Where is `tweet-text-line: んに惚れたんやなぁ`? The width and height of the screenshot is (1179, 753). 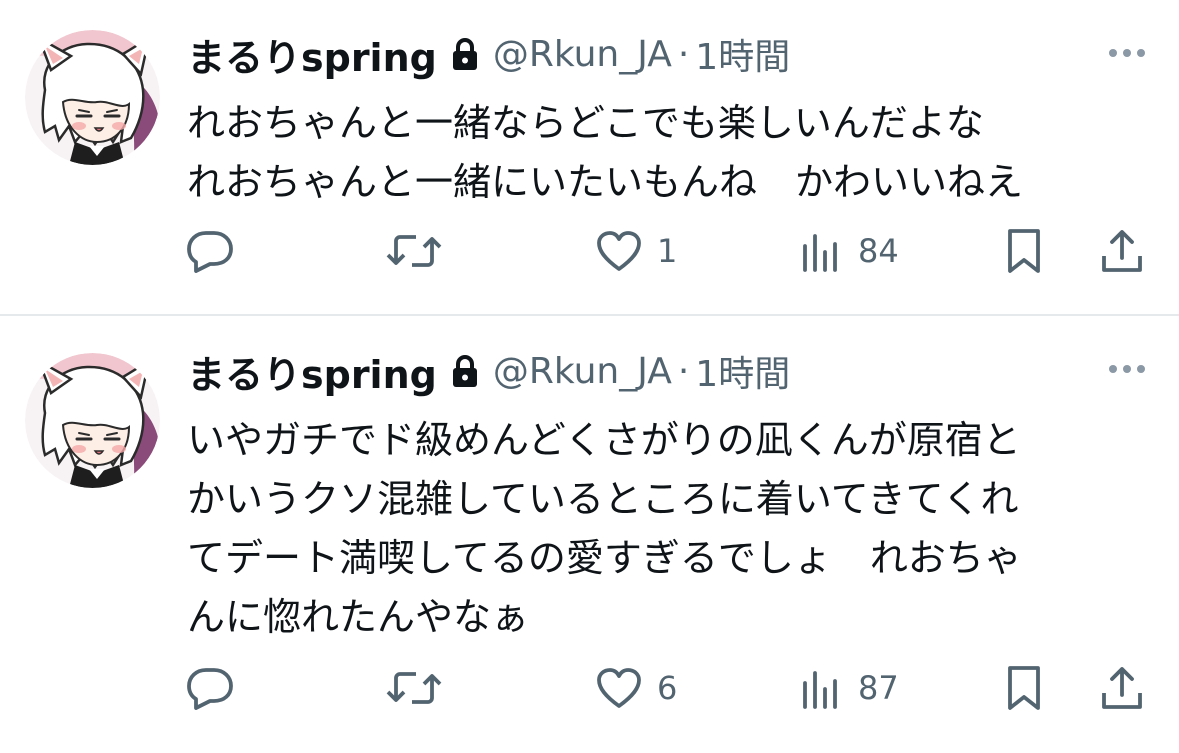 tweet-text-line: んに惚れたんやなぁ is located at coordinates (358, 617).